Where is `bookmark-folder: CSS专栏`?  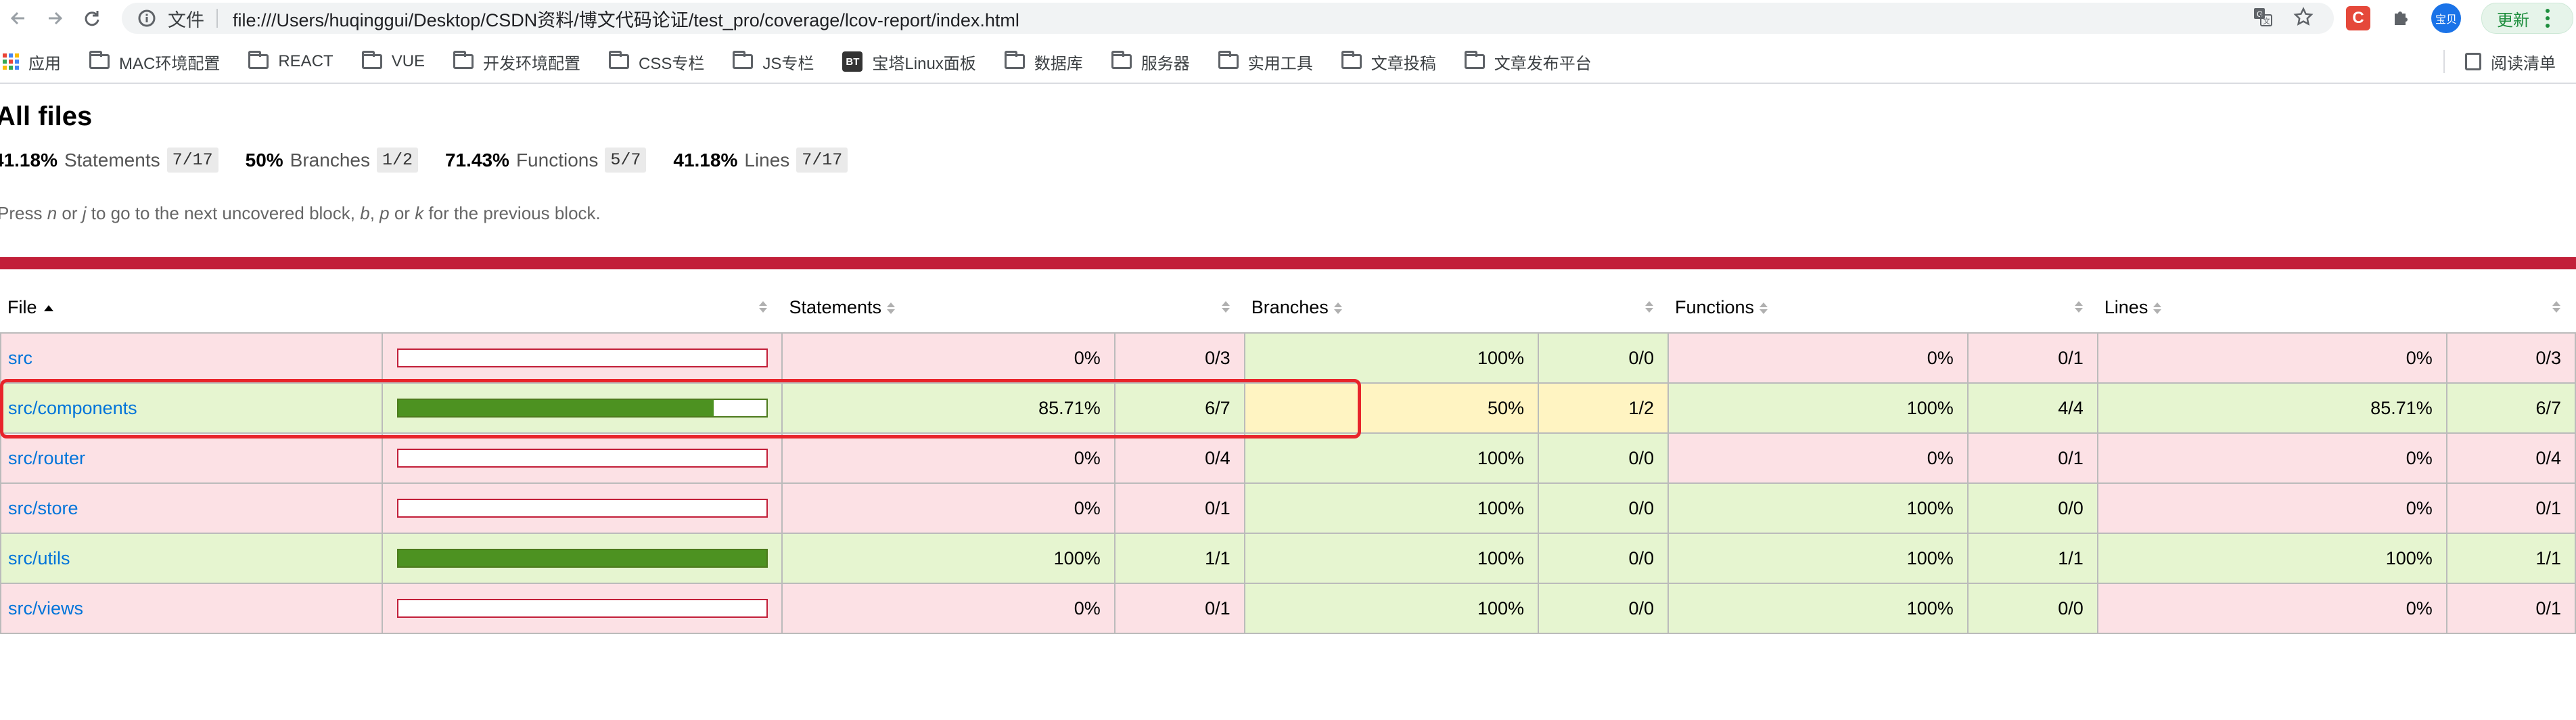
bookmark-folder: CSS专栏 is located at coordinates (656, 62).